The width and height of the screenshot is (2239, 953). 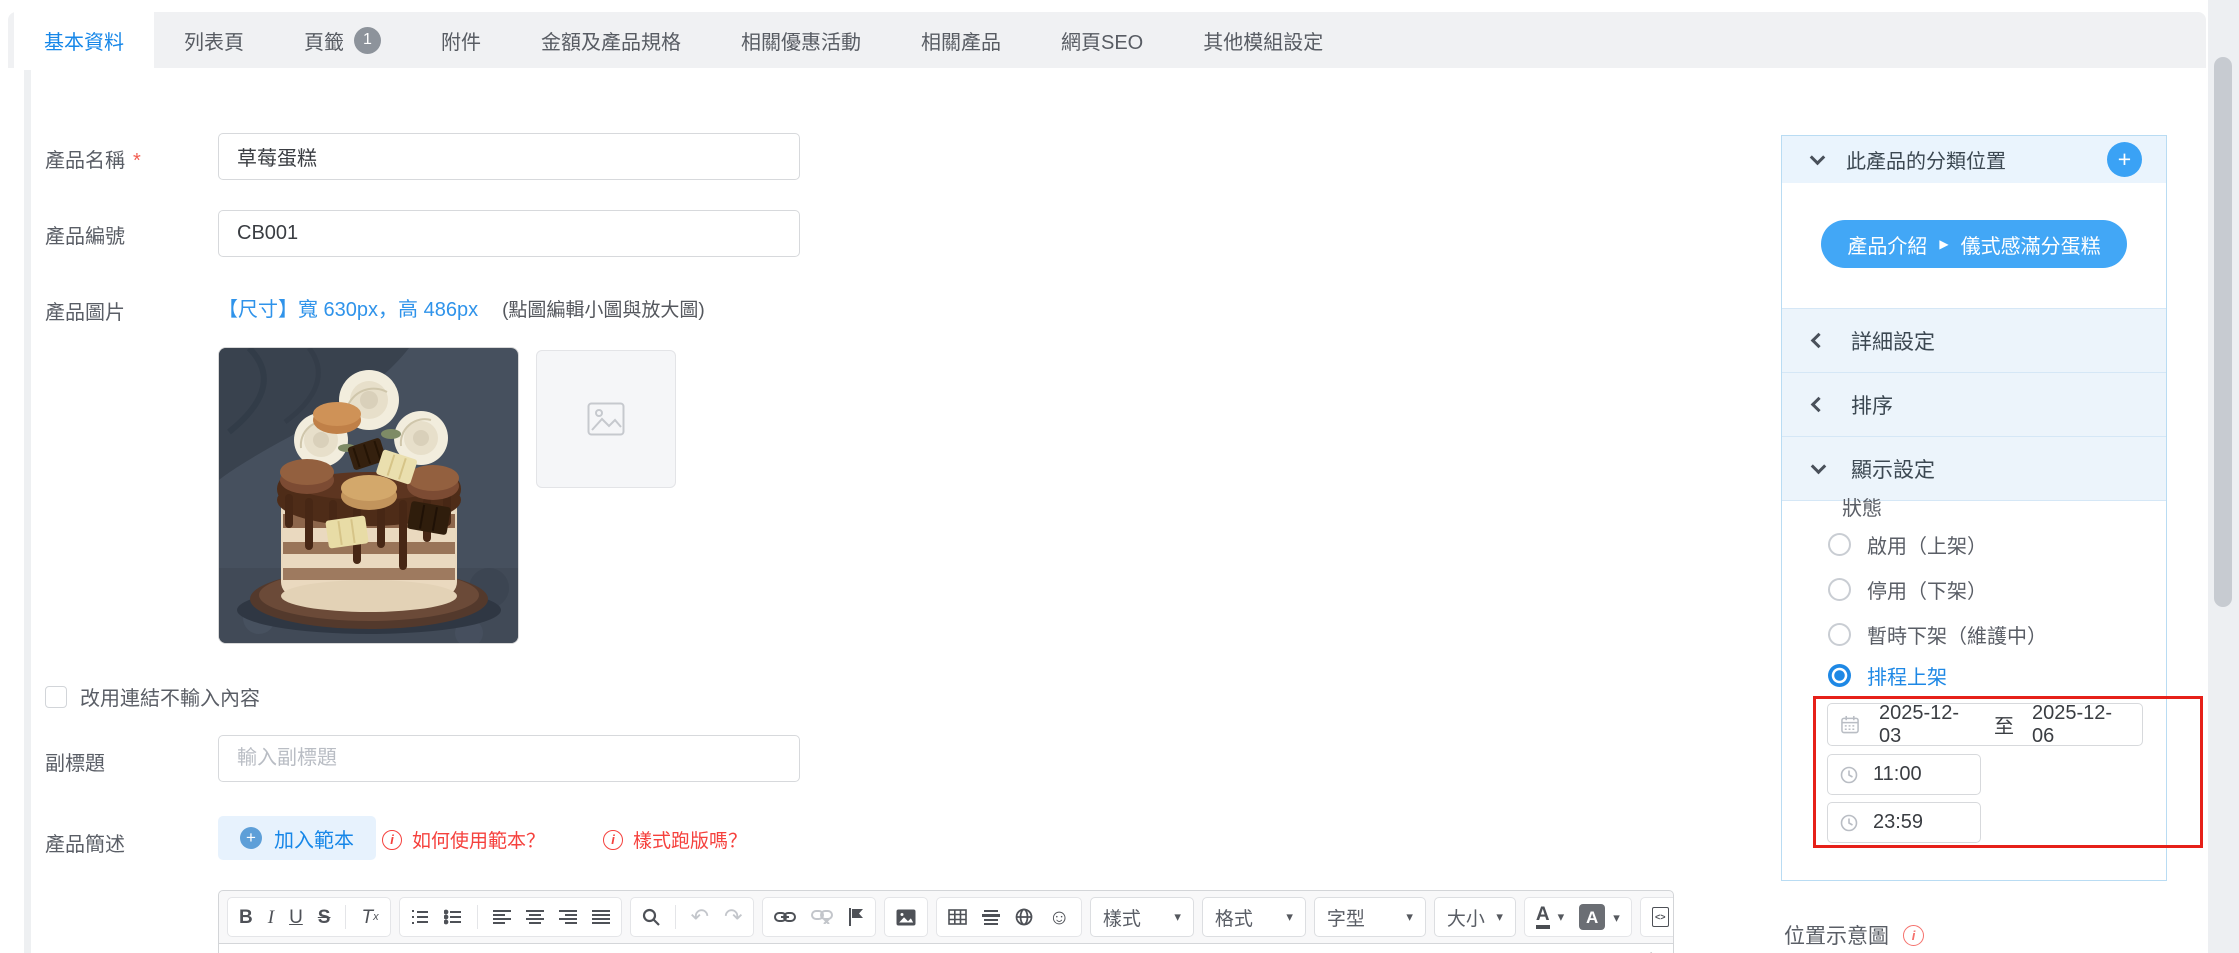 What do you see at coordinates (600, 917) in the screenshot?
I see `align-justify-icon` at bounding box center [600, 917].